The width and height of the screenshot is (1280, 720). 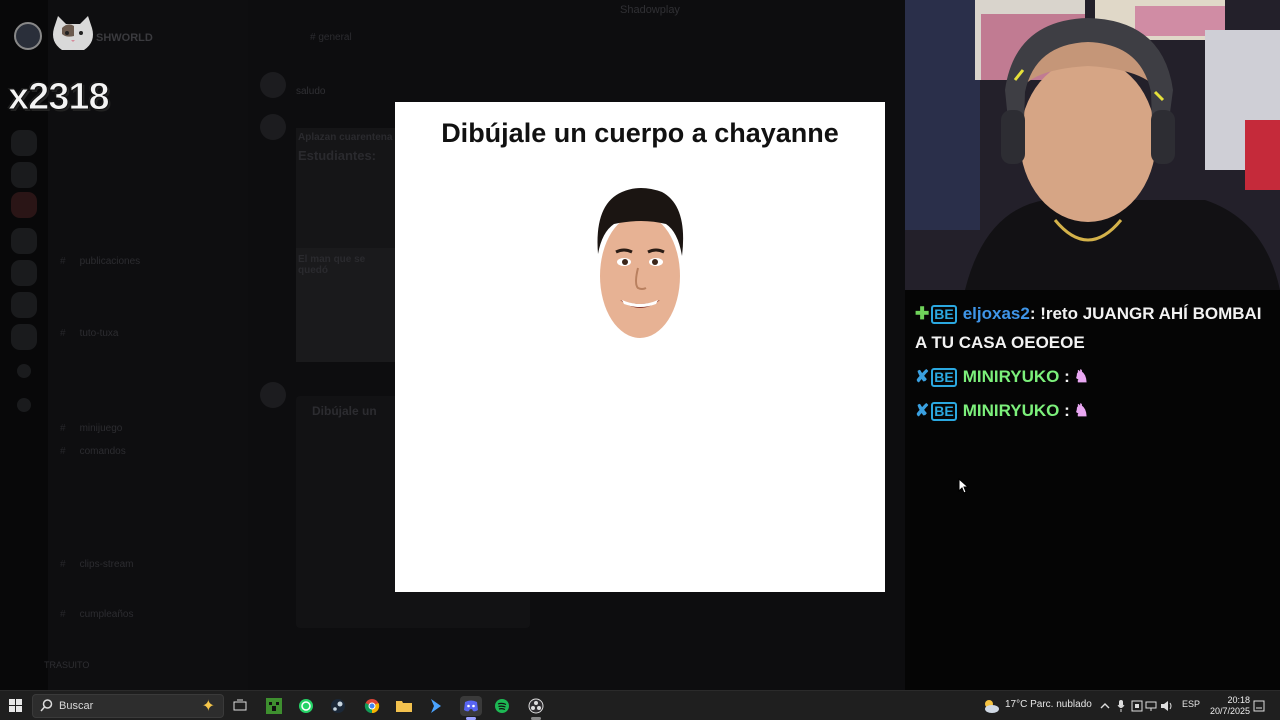 What do you see at coordinates (76, 706) in the screenshot?
I see `search-placeholder: Buscar` at bounding box center [76, 706].